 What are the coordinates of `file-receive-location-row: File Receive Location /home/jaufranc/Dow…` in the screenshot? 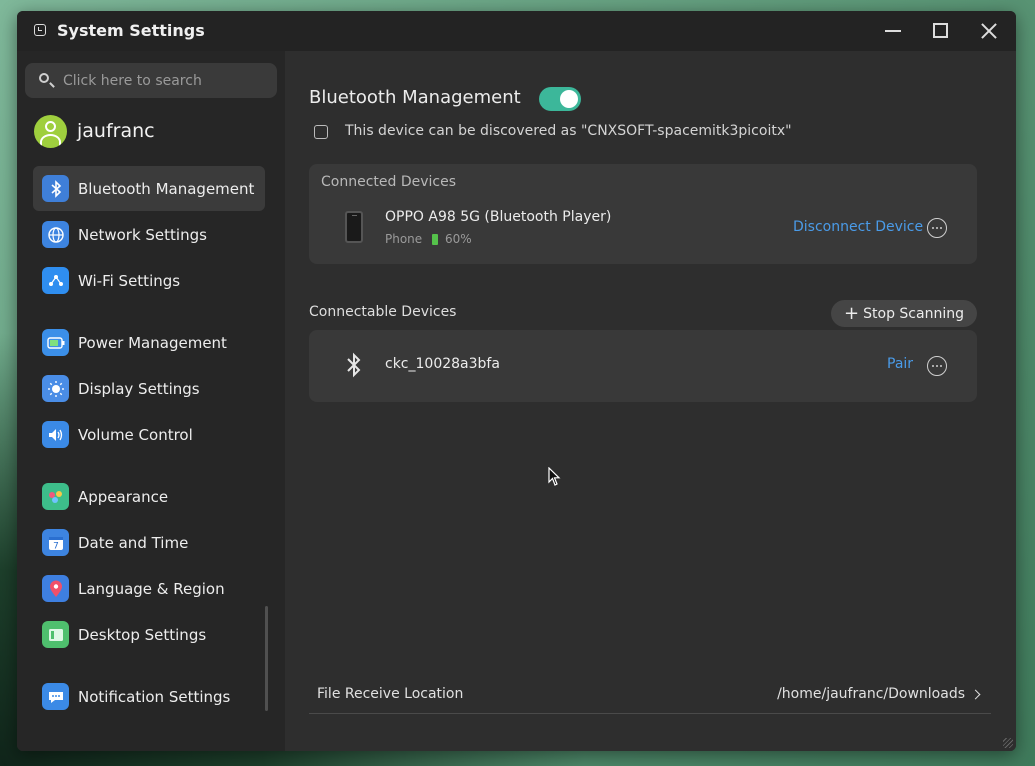 It's located at (650, 695).